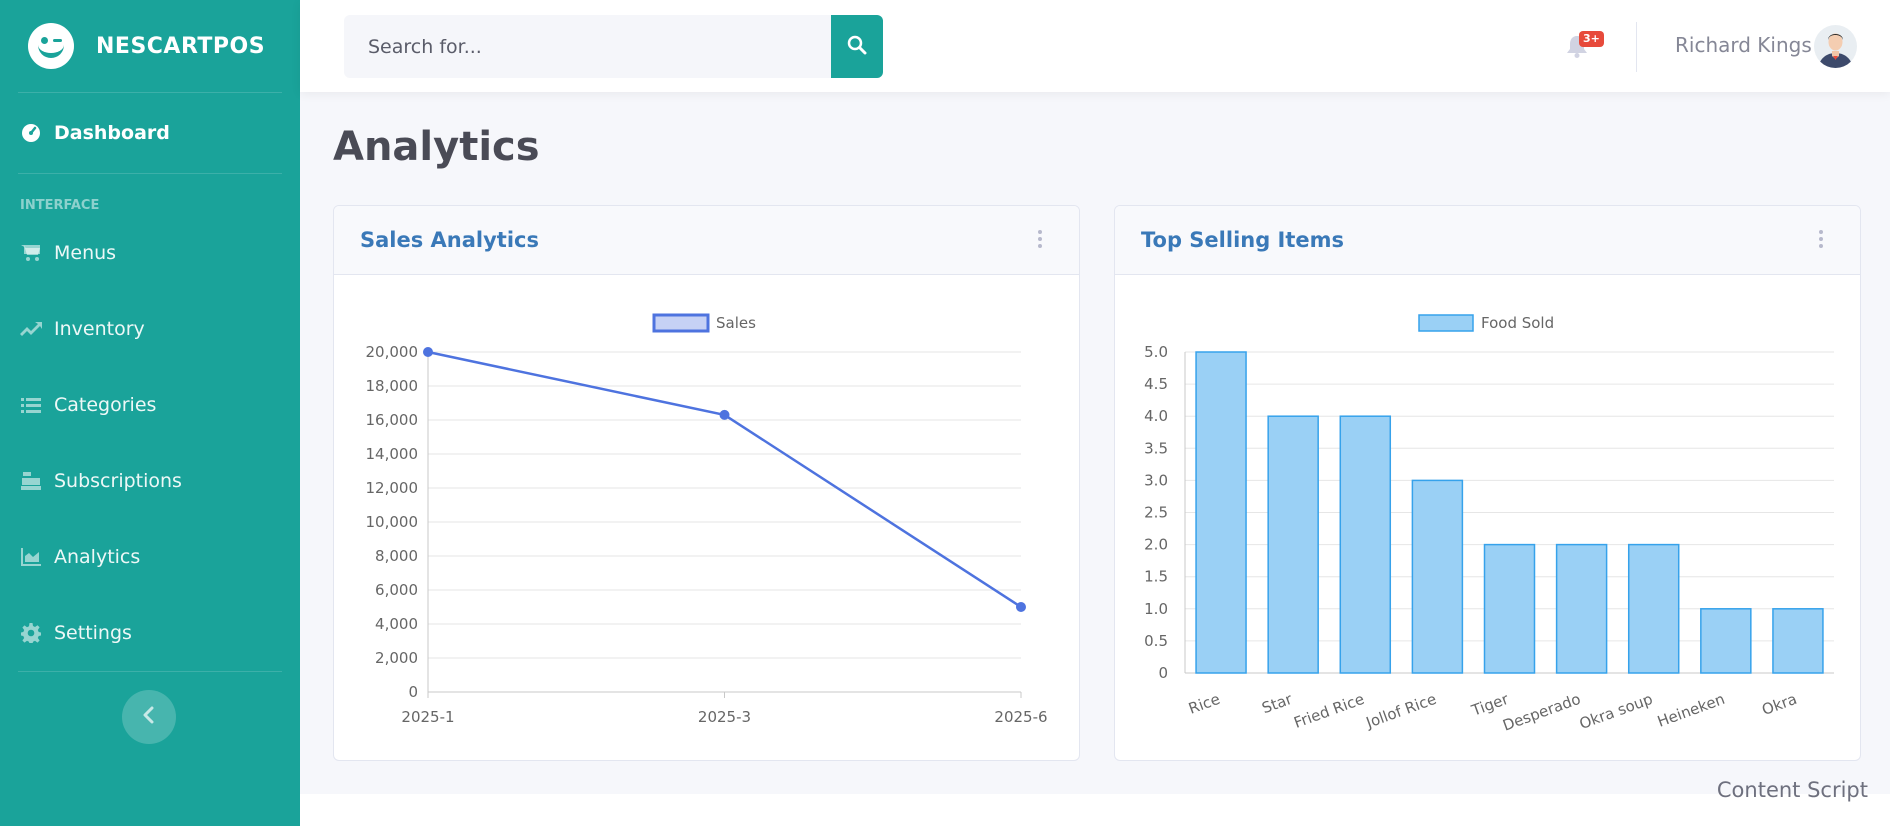 This screenshot has height=826, width=1890. Describe the element at coordinates (396, 556) in the screenshot. I see `y-tick-label: 8,000` at that location.